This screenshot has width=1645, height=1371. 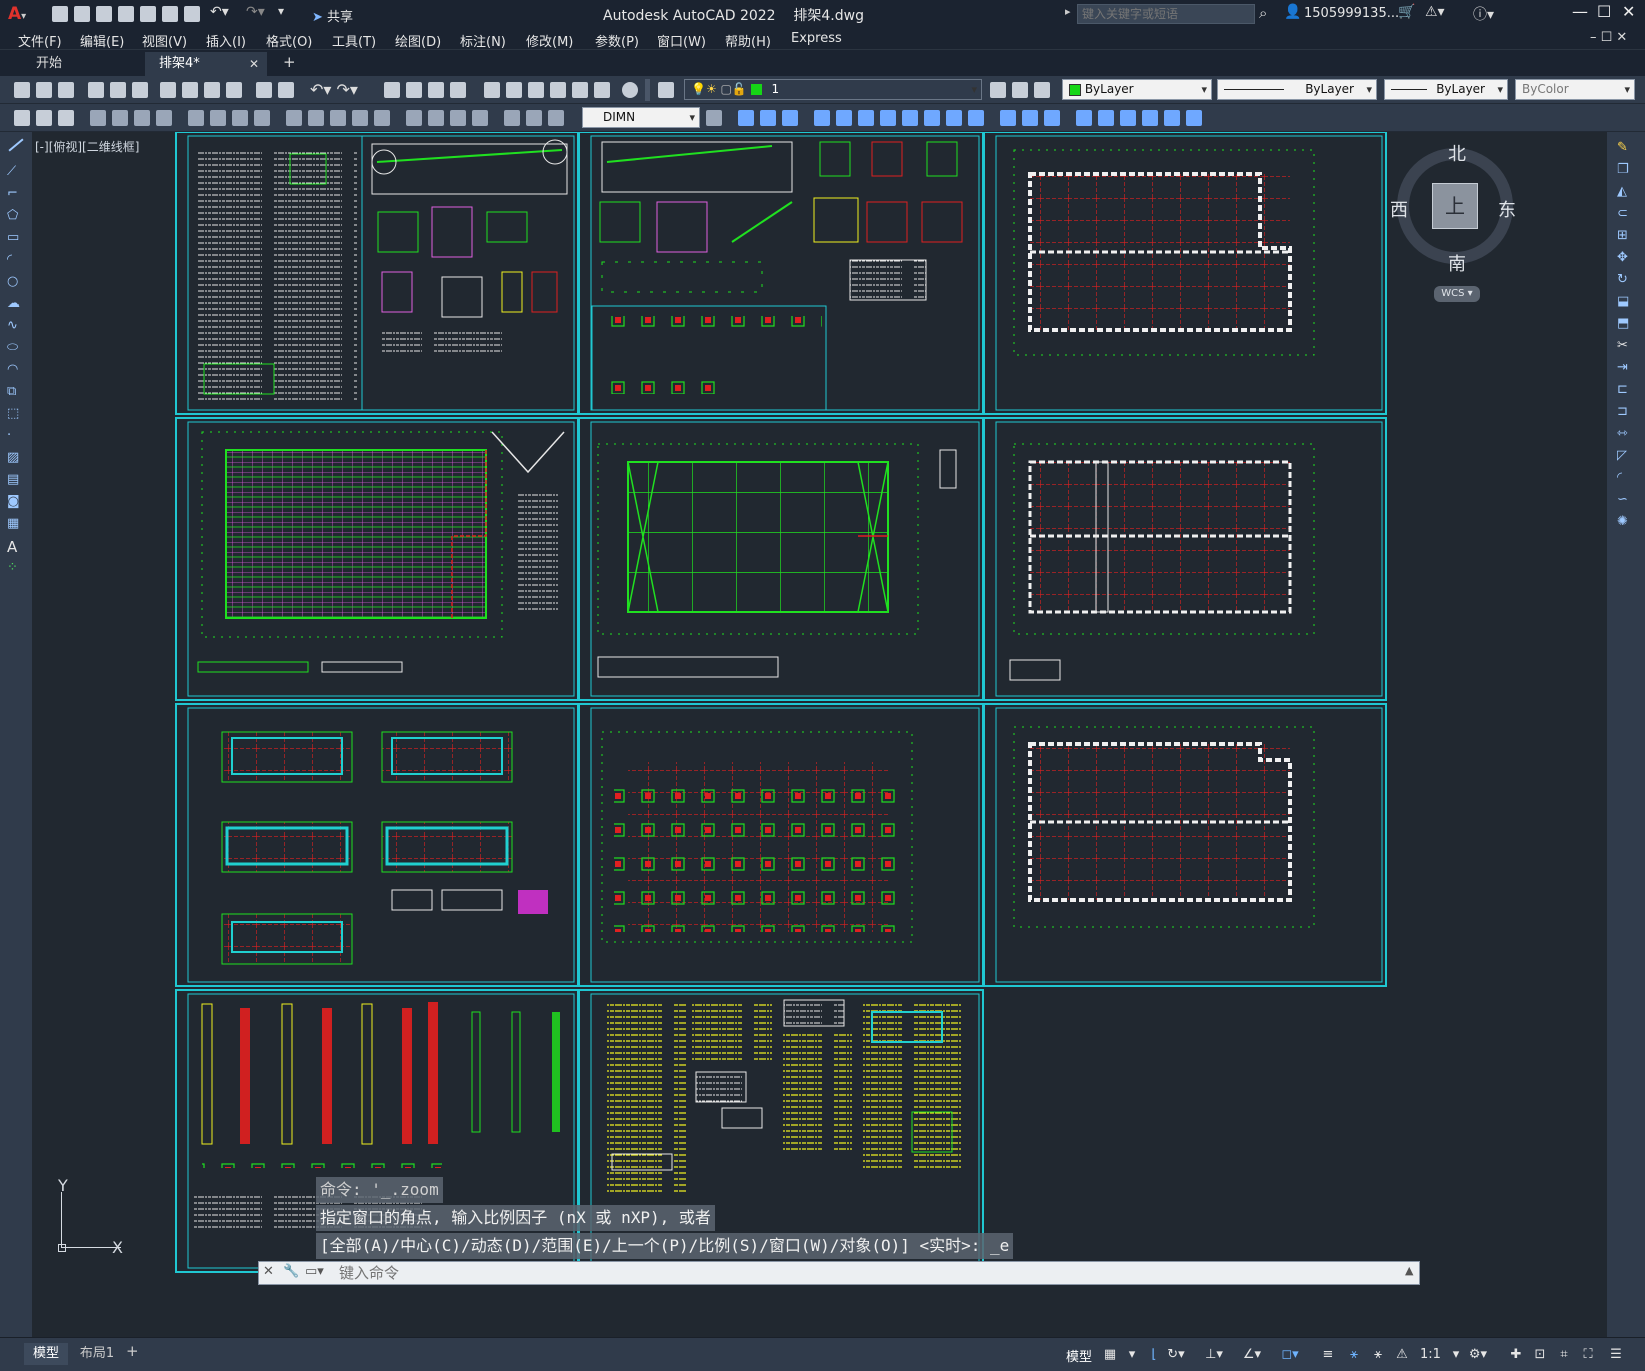 I want to click on modify-q-icon, so click(x=1128, y=118).